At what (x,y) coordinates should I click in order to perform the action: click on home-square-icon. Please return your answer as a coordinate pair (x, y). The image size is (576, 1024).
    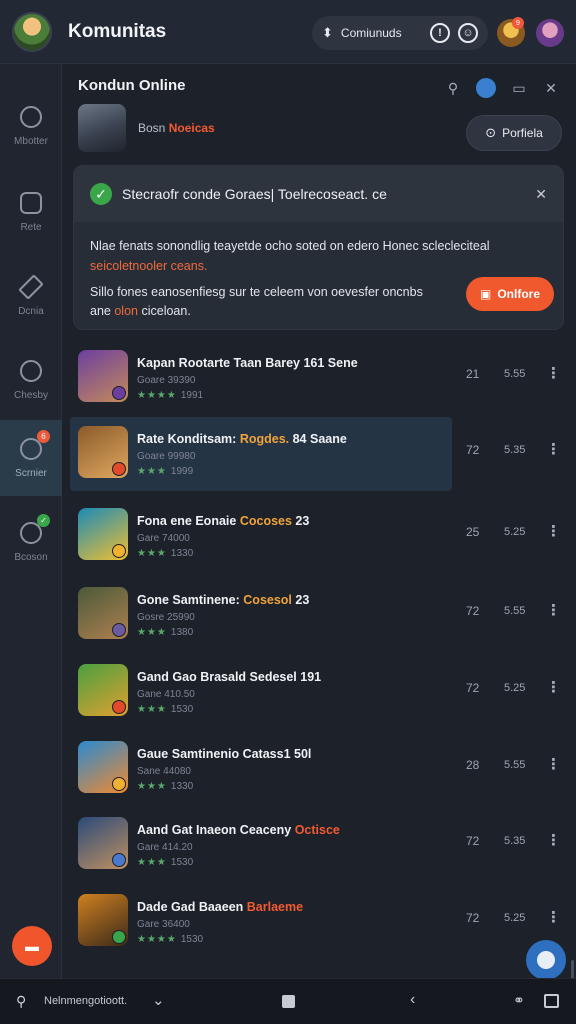
    Looking at the image, I should click on (288, 1001).